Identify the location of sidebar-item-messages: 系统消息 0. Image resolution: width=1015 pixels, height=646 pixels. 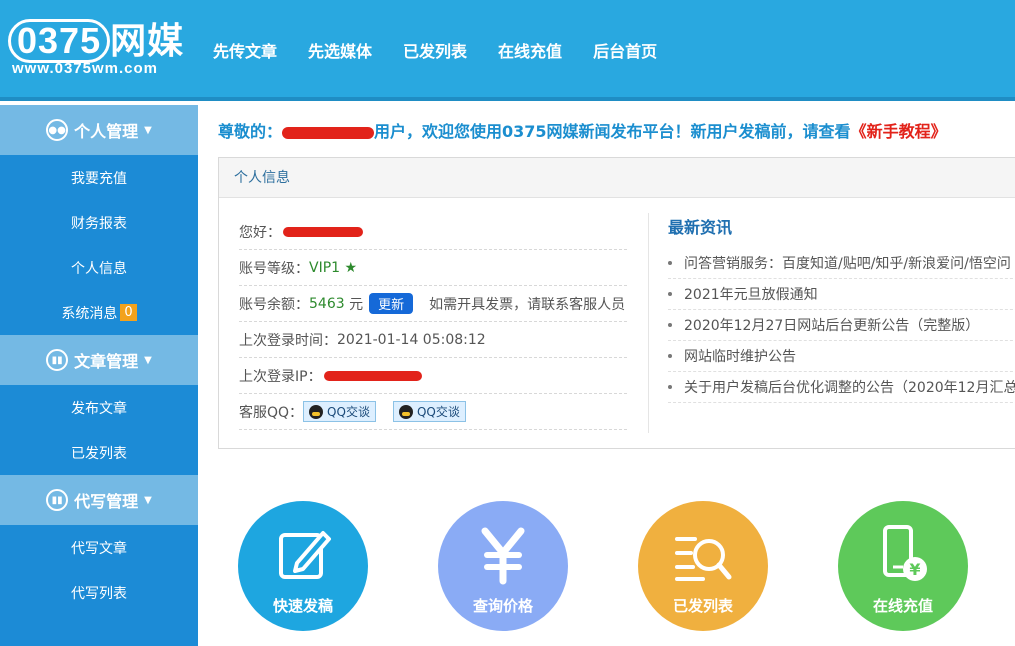
(99, 312).